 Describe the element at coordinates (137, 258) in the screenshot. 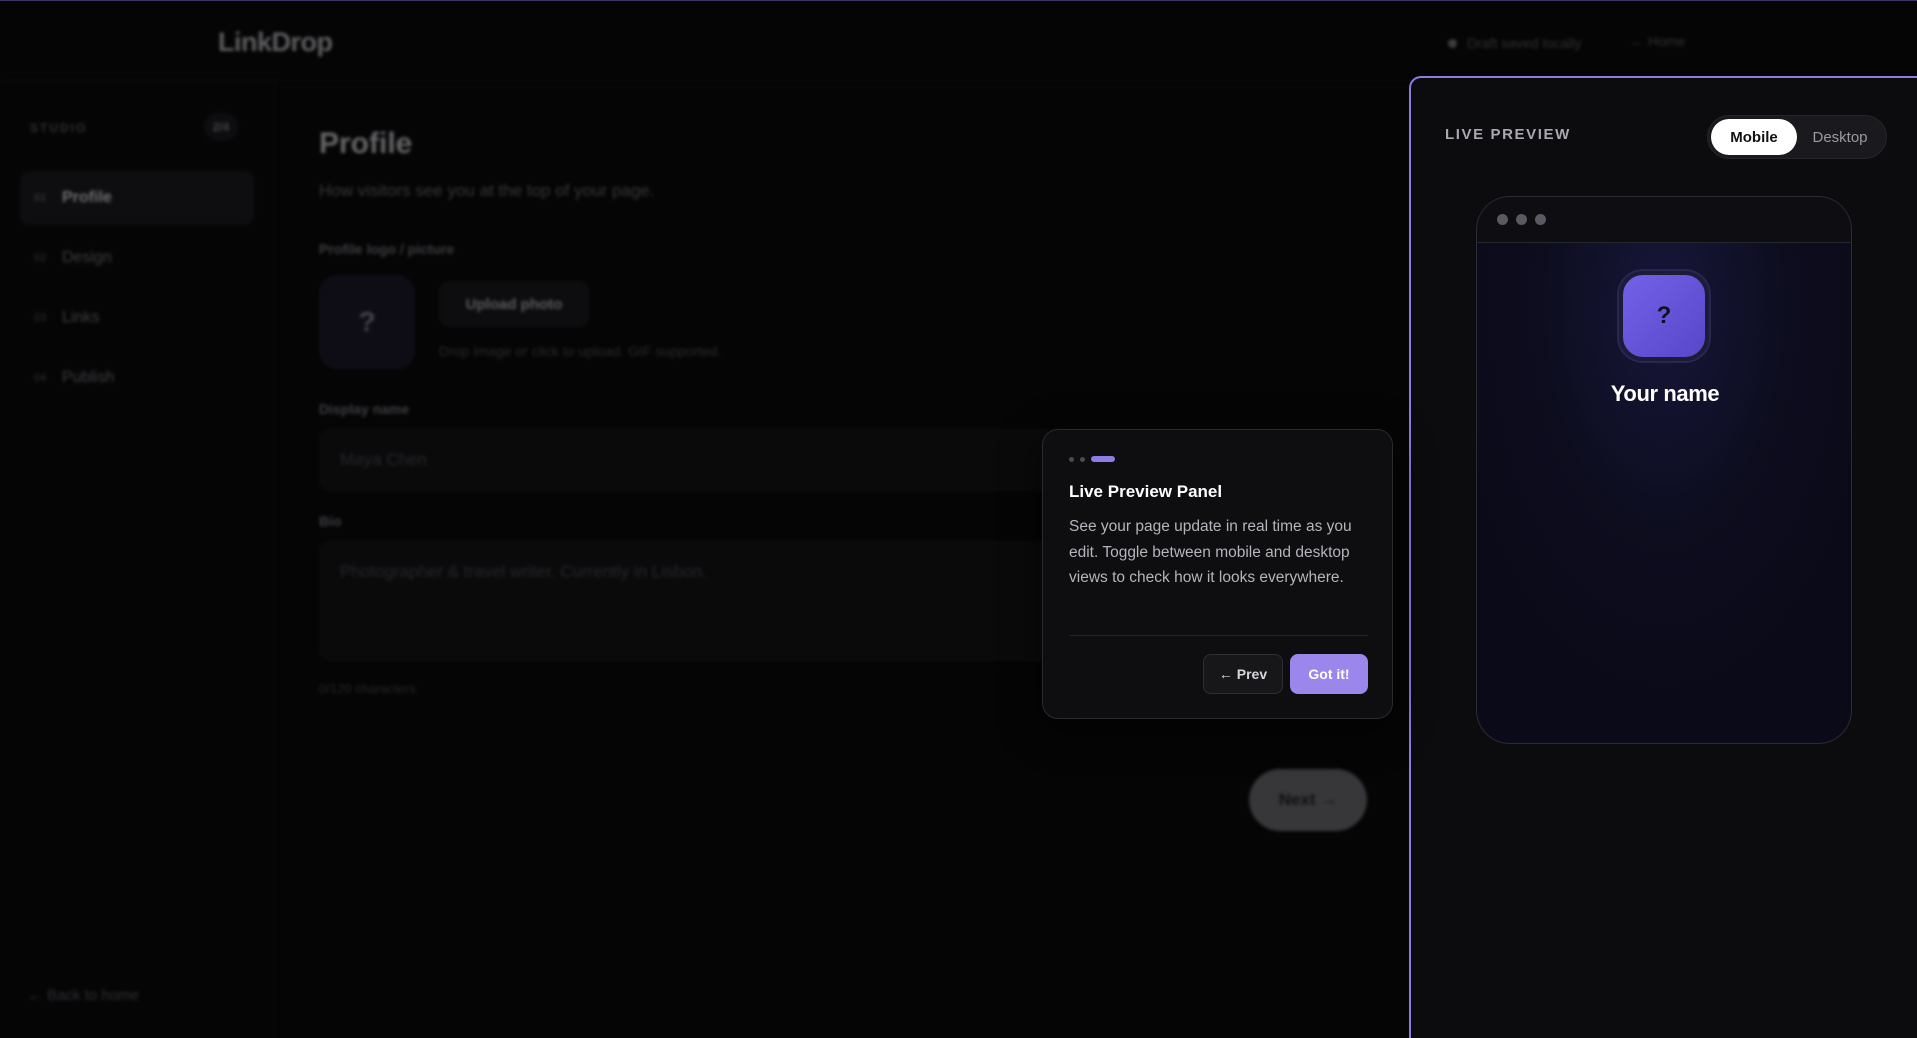

I see `sidebar-item-design: 02 Design` at that location.